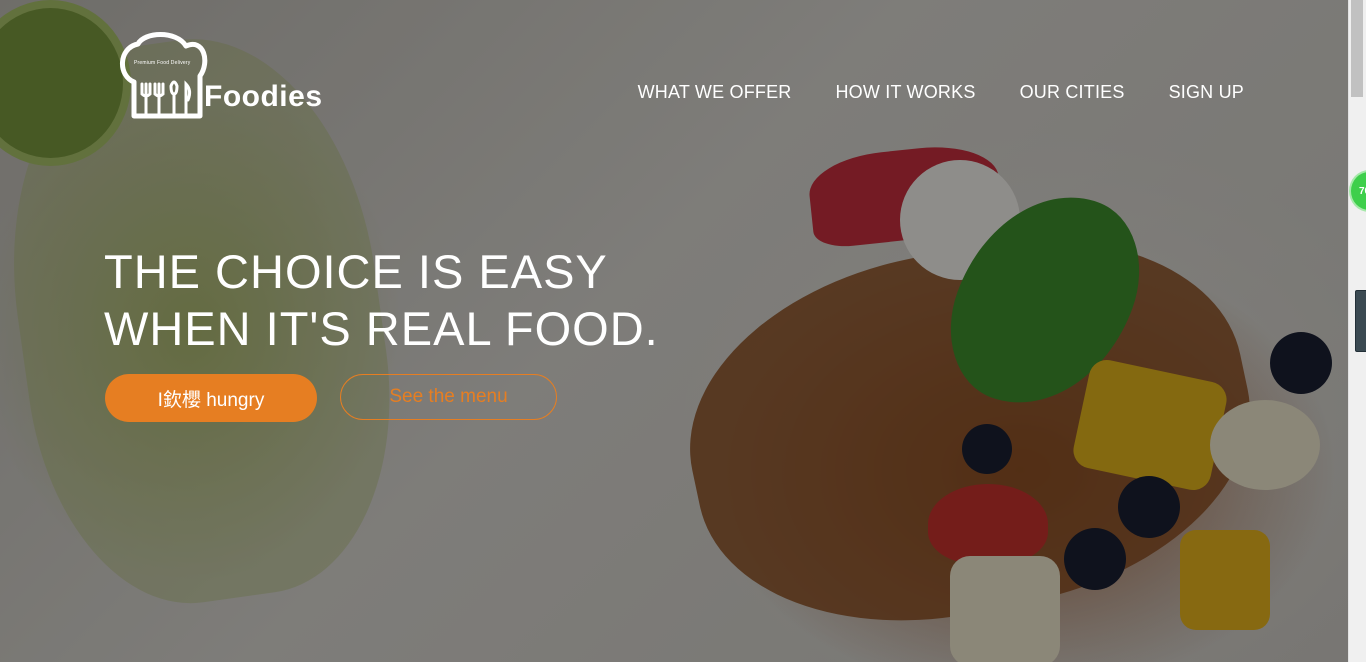  Describe the element at coordinates (1360, 321) in the screenshot. I see `side-widget-handle` at that location.